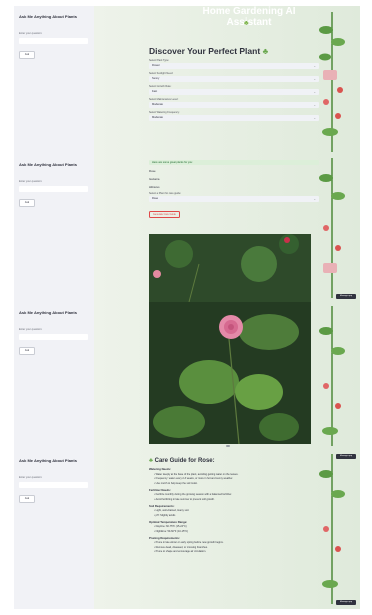 The image size is (372, 615). I want to click on growth-rate-select: Fast ⌄, so click(234, 92).